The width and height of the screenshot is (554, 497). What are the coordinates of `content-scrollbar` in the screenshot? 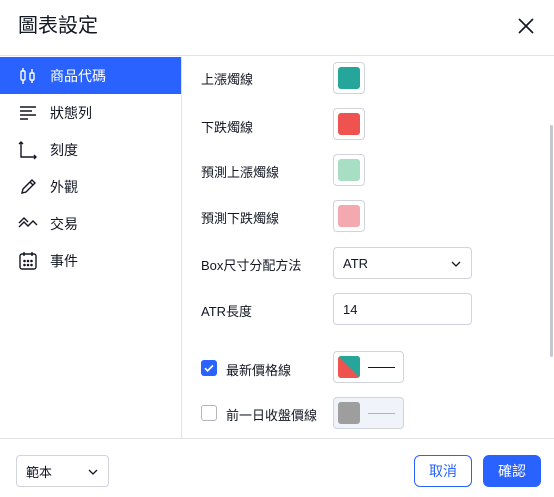 It's located at (551, 241).